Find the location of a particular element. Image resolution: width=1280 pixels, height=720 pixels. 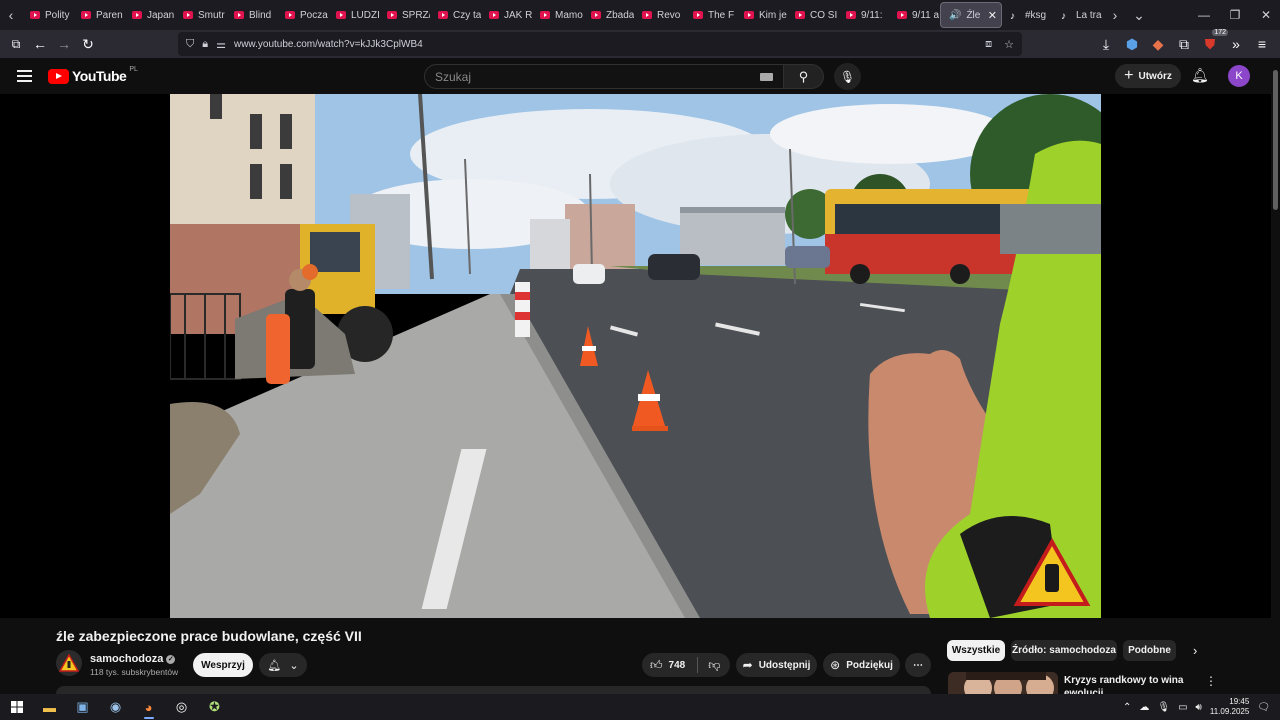

more-tools-icon: » is located at coordinates (1236, 44).